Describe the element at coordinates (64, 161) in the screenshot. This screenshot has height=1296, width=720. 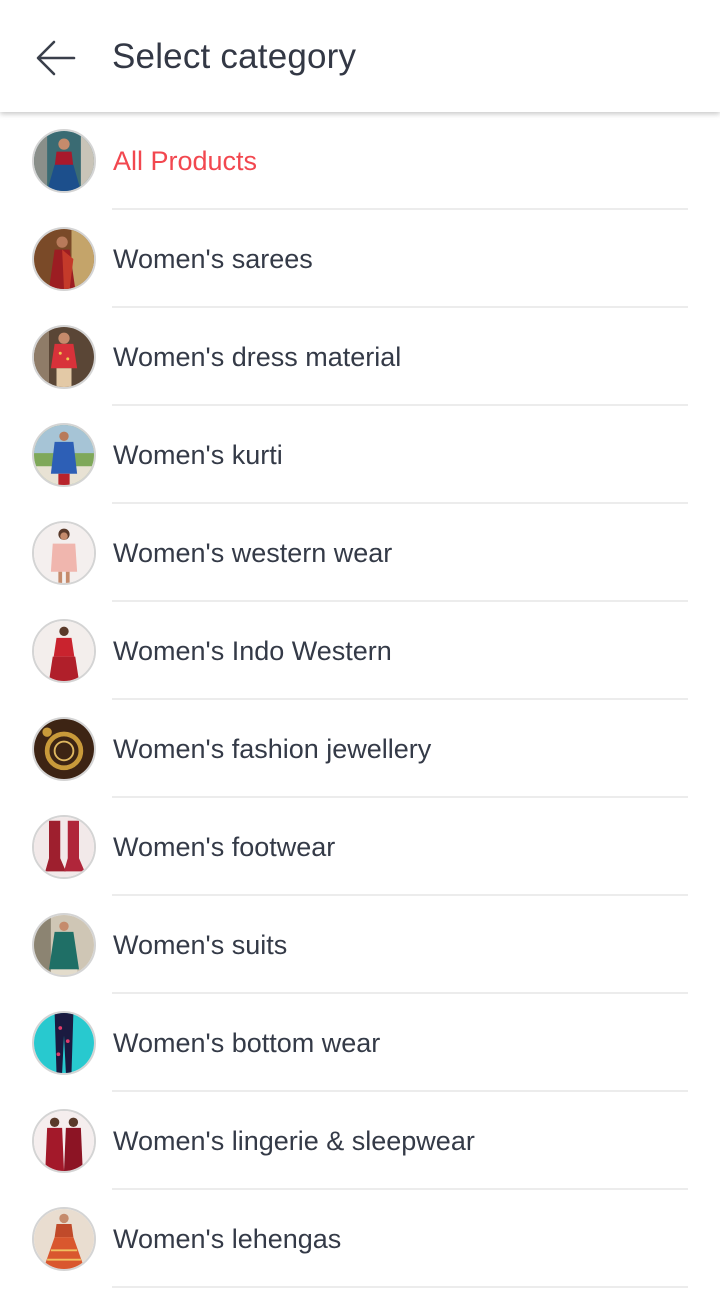
I see `all-products-thumbnail` at that location.